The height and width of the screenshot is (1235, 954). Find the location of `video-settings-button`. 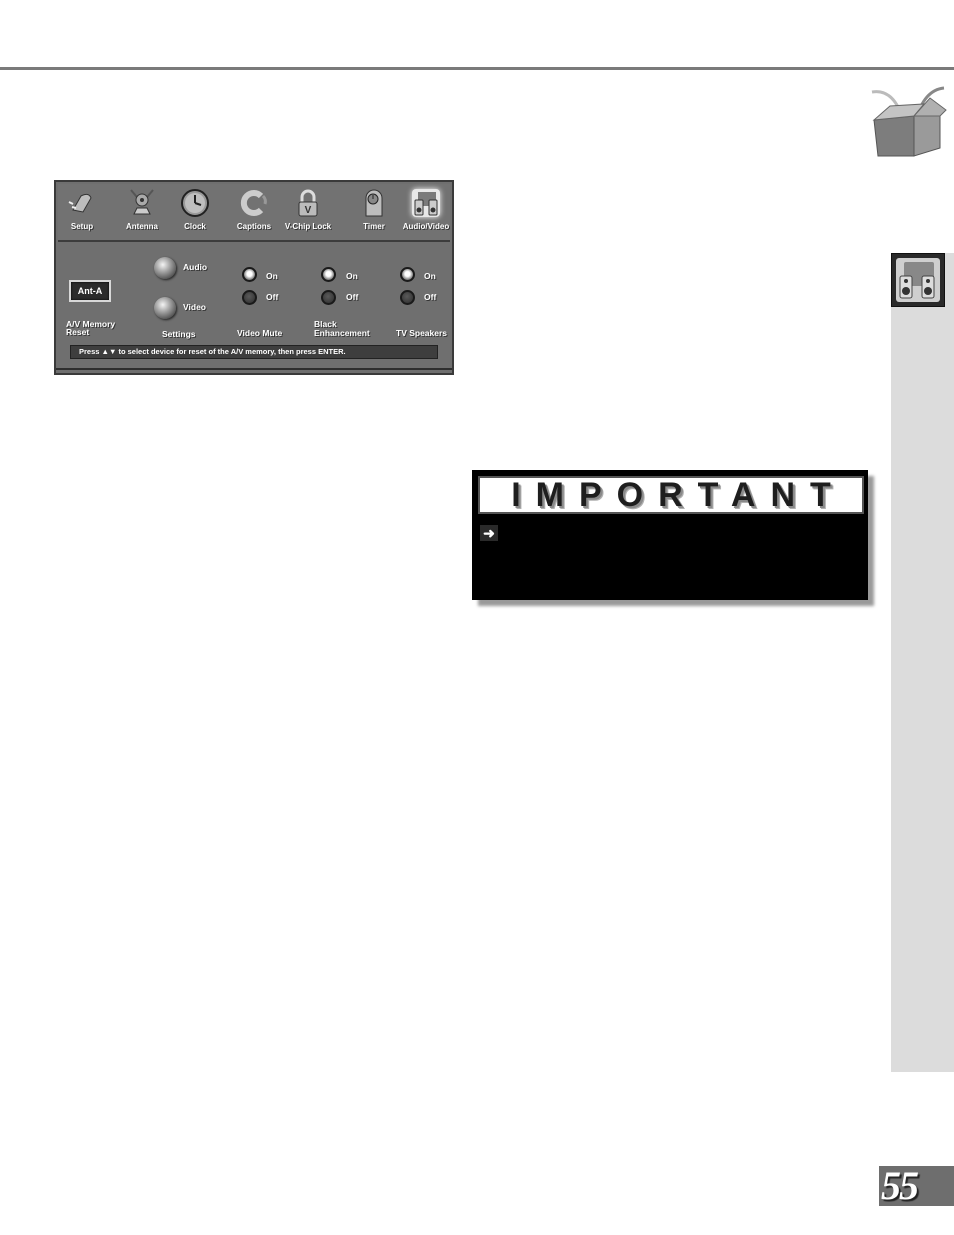

video-settings-button is located at coordinates (165, 308).